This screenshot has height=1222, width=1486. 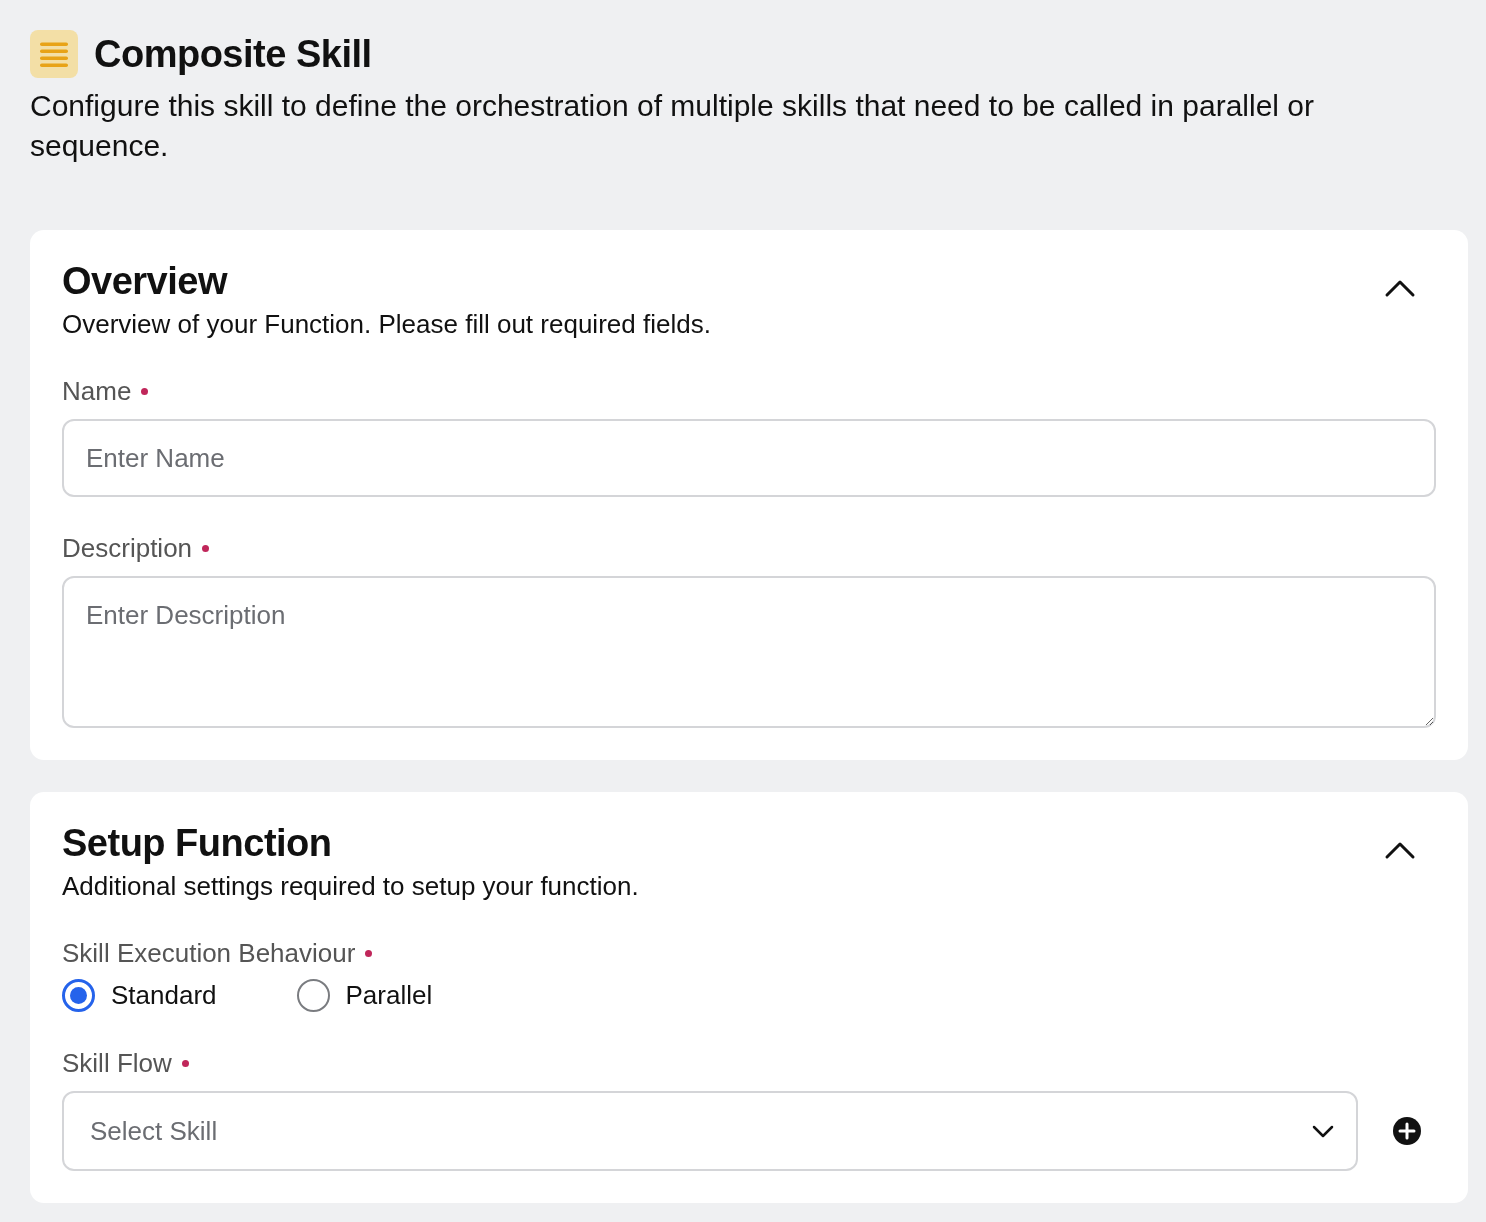 What do you see at coordinates (233, 54) in the screenshot?
I see `page-title: Composite Skill` at bounding box center [233, 54].